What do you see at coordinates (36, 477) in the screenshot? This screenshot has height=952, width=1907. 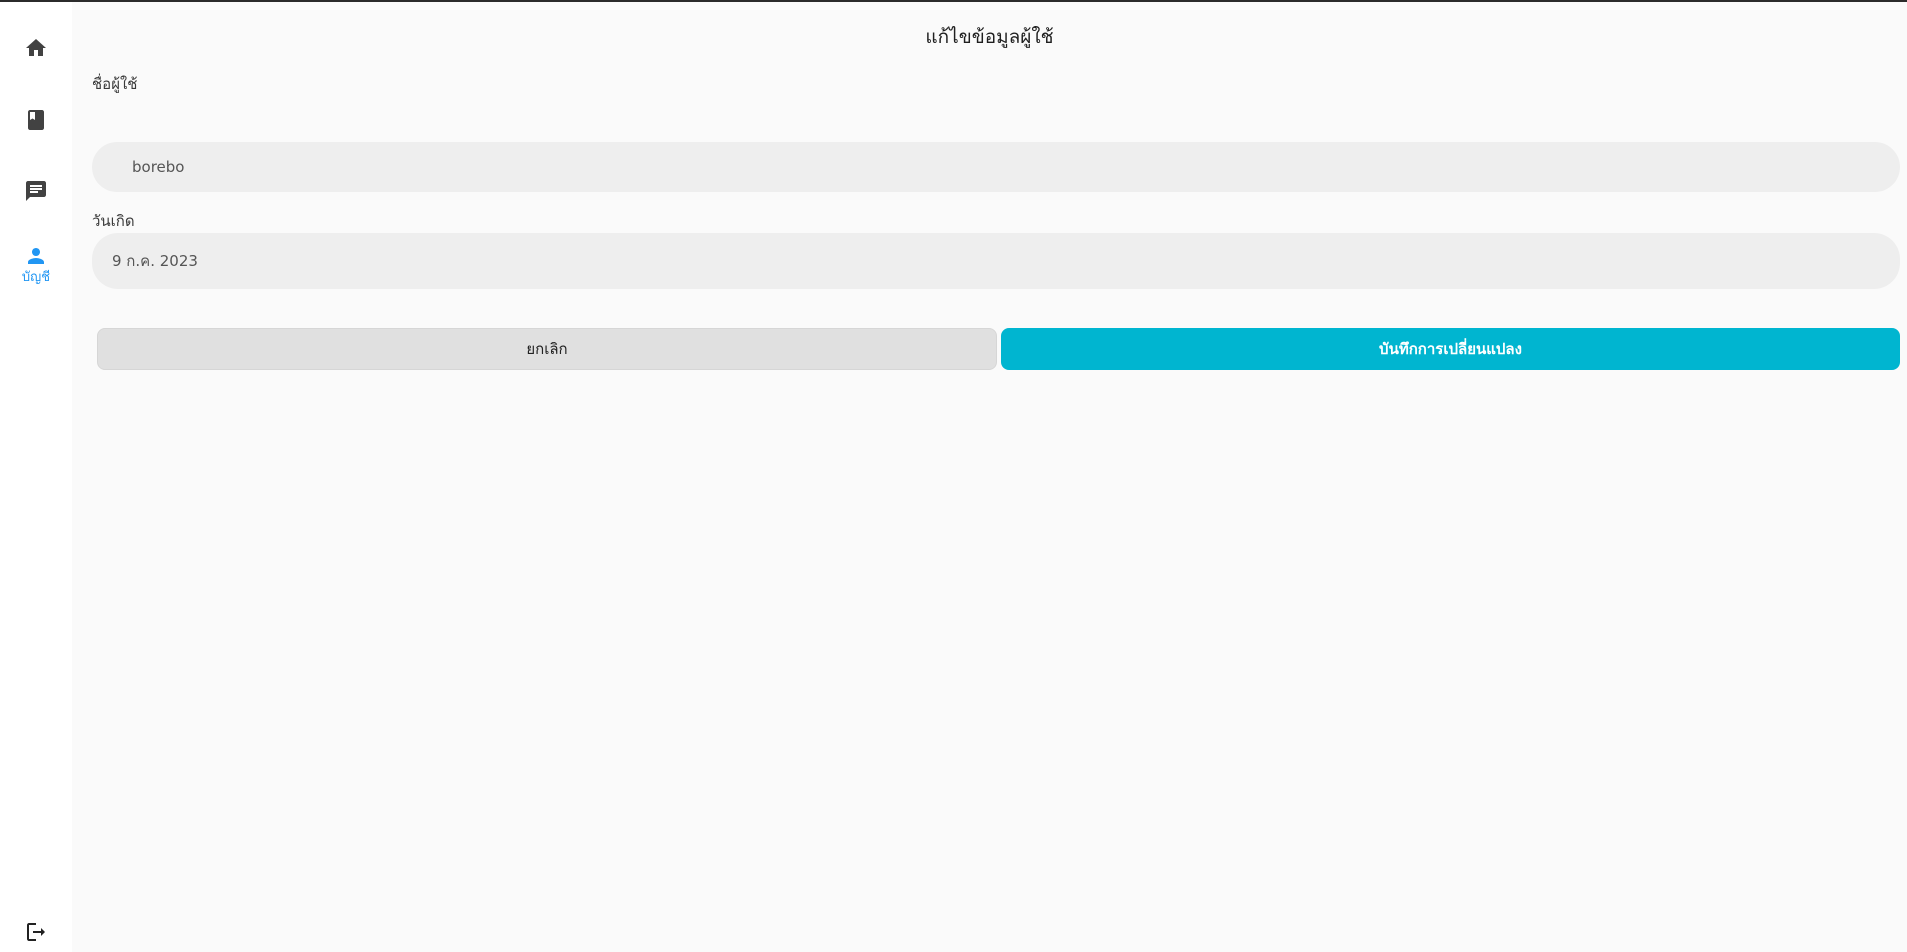 I see `sidebar: บัญชี` at bounding box center [36, 477].